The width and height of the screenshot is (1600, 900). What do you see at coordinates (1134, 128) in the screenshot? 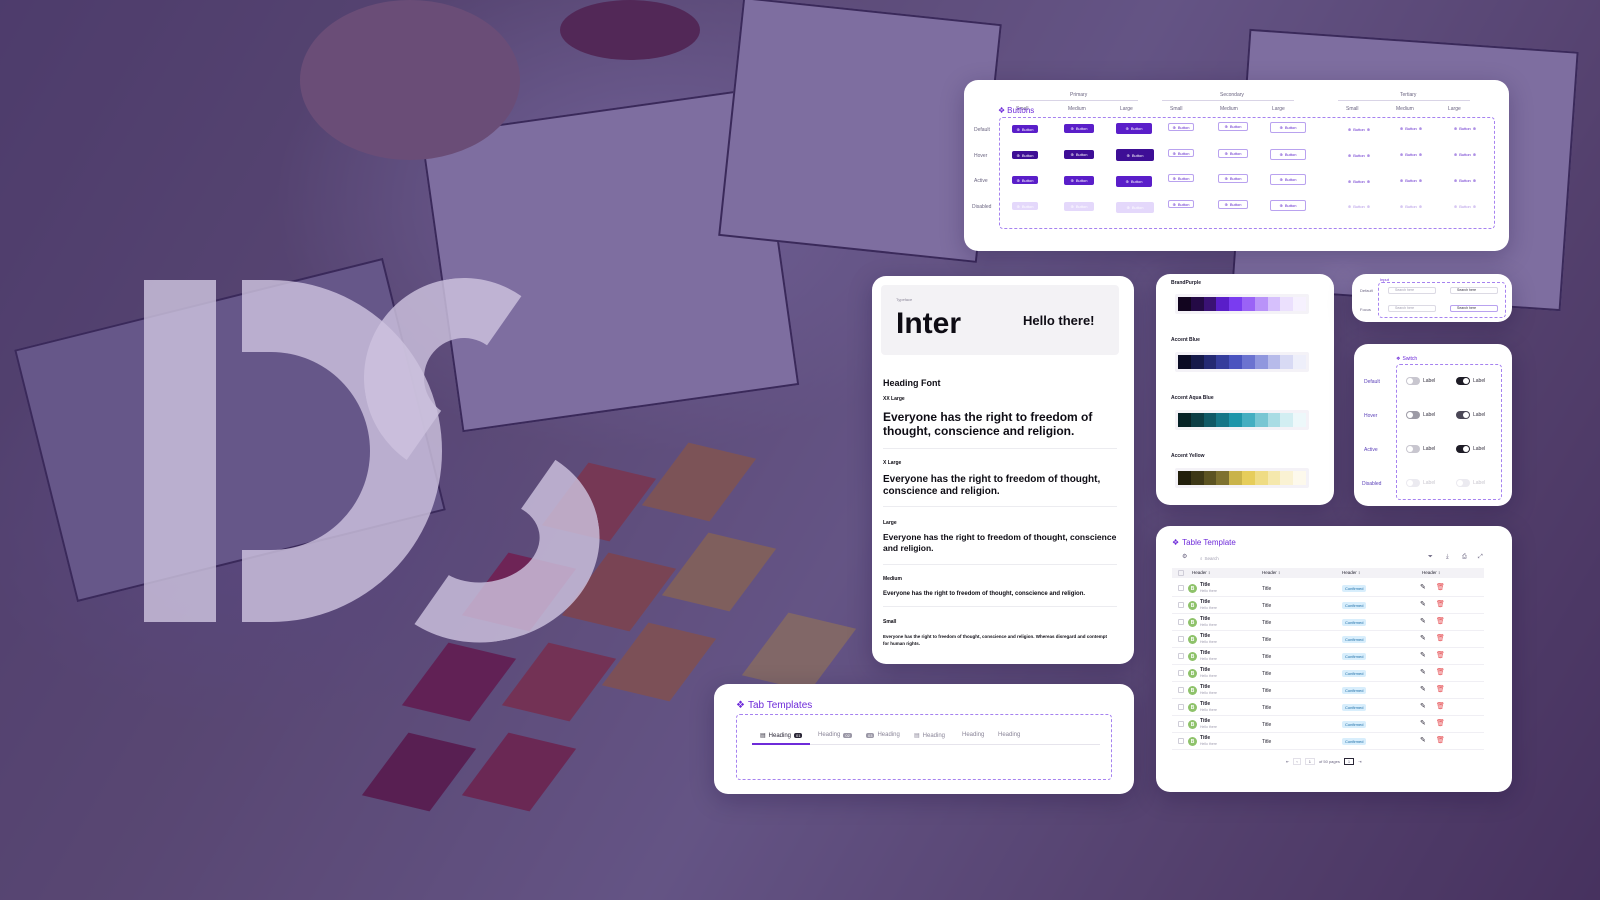
I see `primary-large-button: ⊕ Button` at bounding box center [1134, 128].